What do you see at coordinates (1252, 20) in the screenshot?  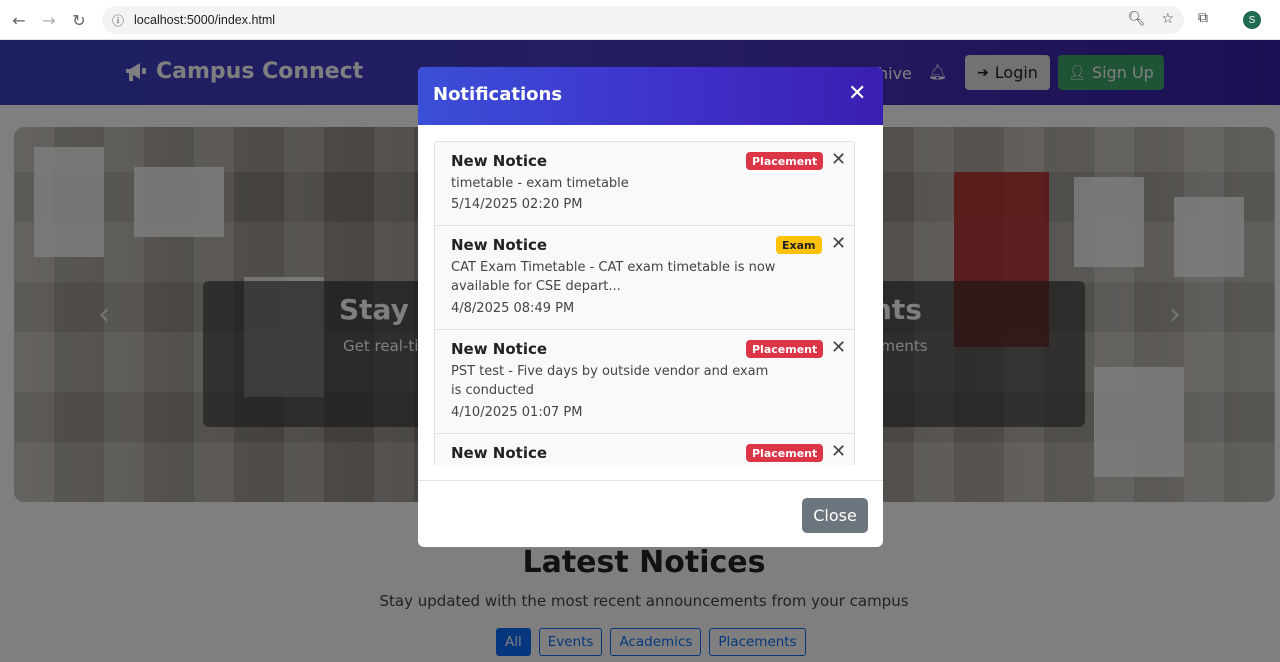 I see `profile-avatar: S` at bounding box center [1252, 20].